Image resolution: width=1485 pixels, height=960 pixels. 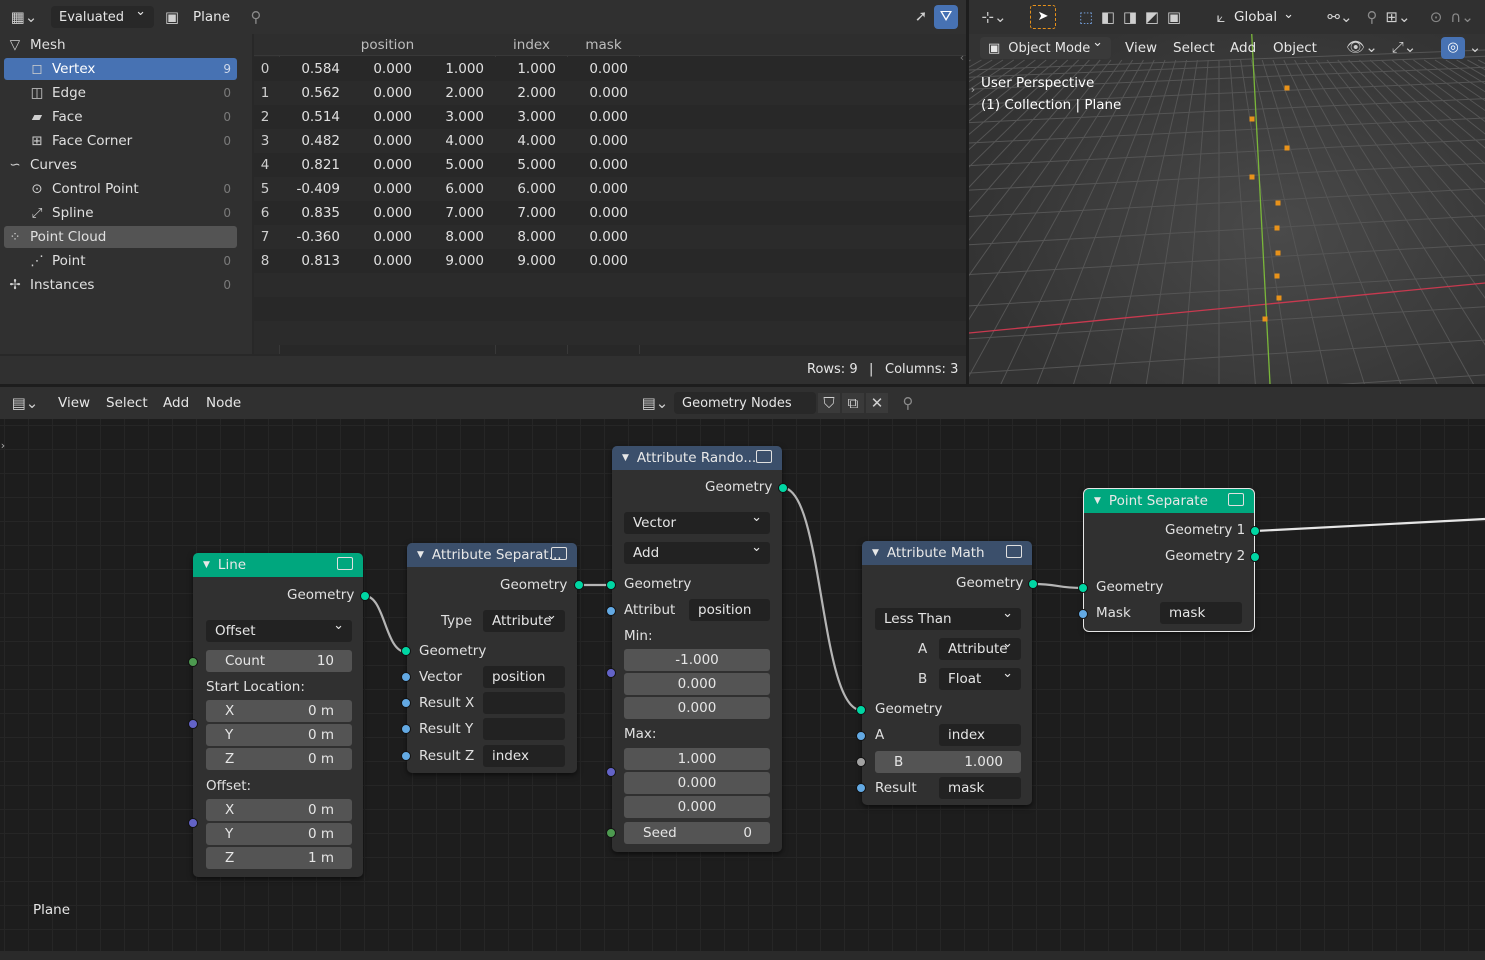 I want to click on separate-geometry-input-socket, so click(x=406, y=651).